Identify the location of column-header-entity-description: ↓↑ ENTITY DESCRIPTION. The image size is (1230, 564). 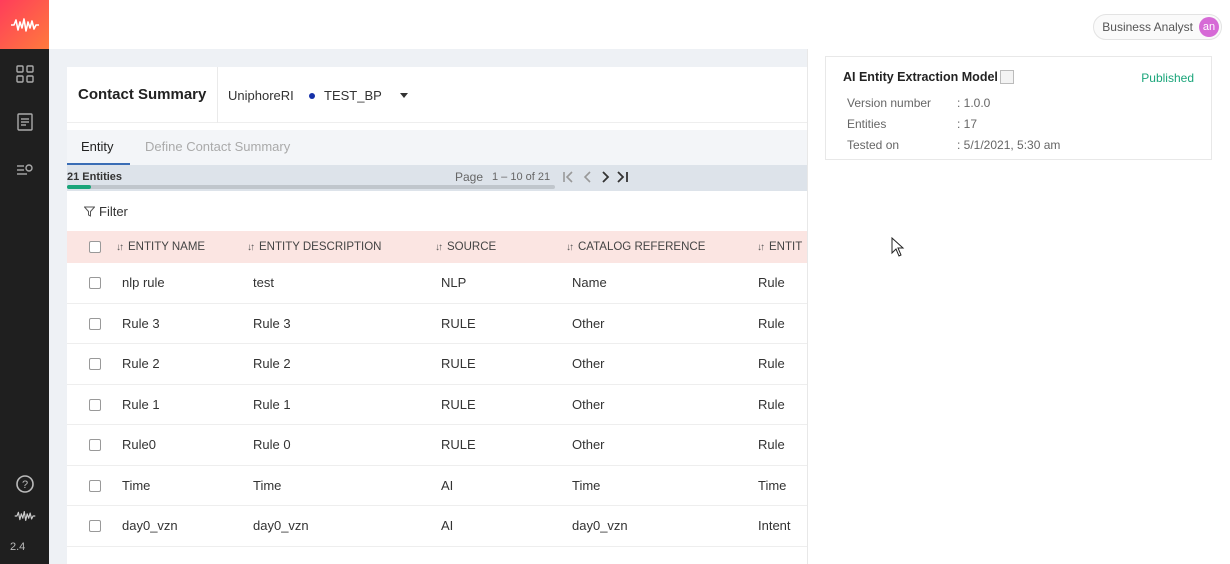
(314, 247).